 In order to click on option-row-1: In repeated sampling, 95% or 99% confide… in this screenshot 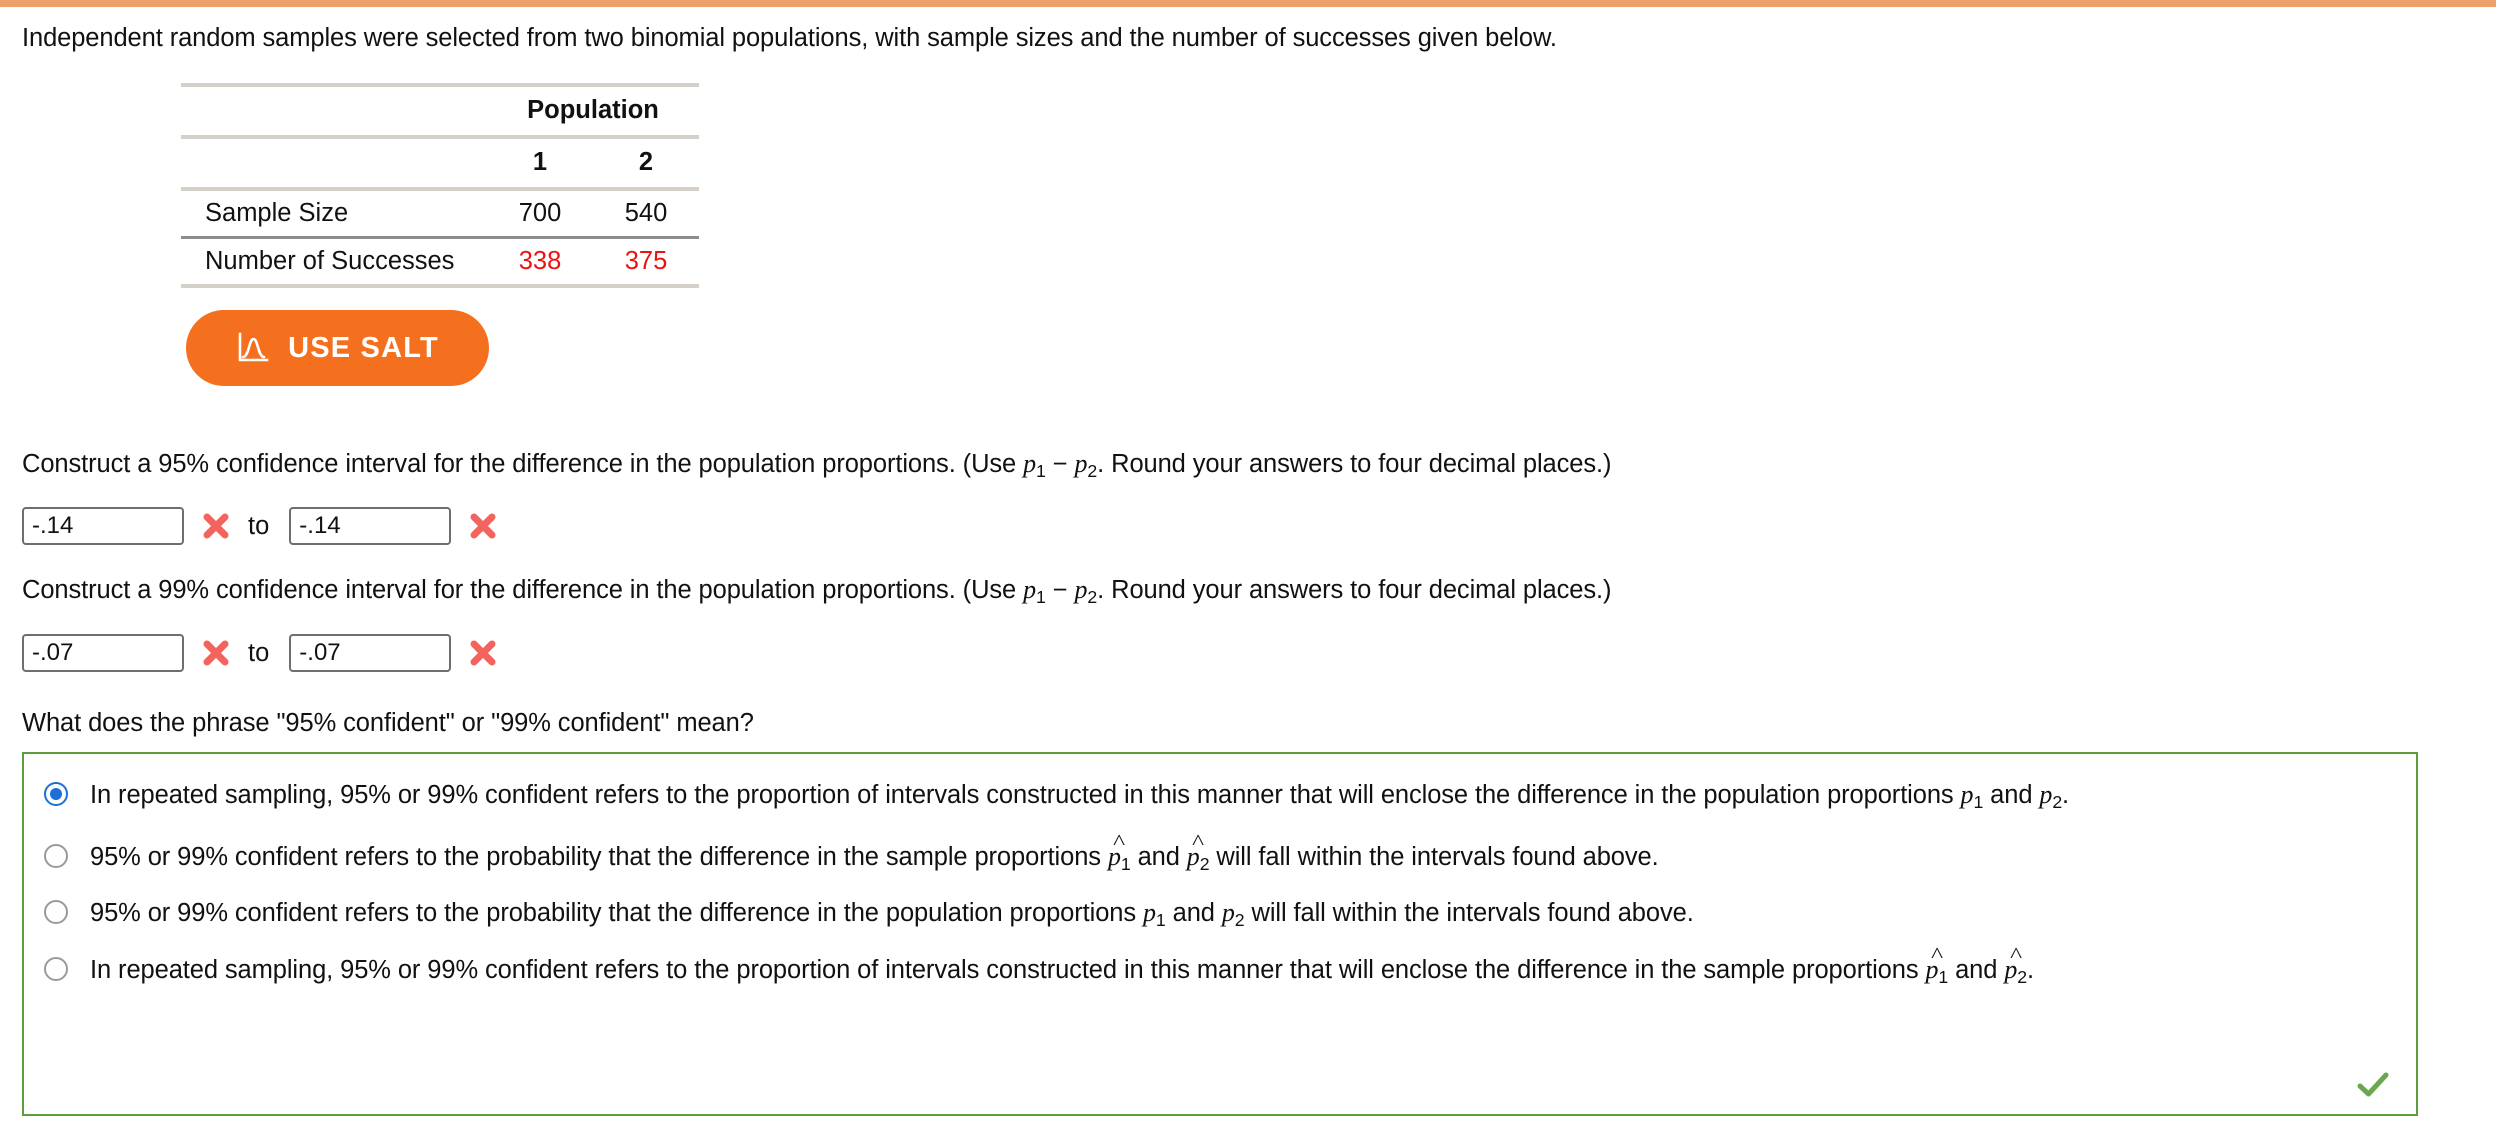, I will do `click(1220, 796)`.